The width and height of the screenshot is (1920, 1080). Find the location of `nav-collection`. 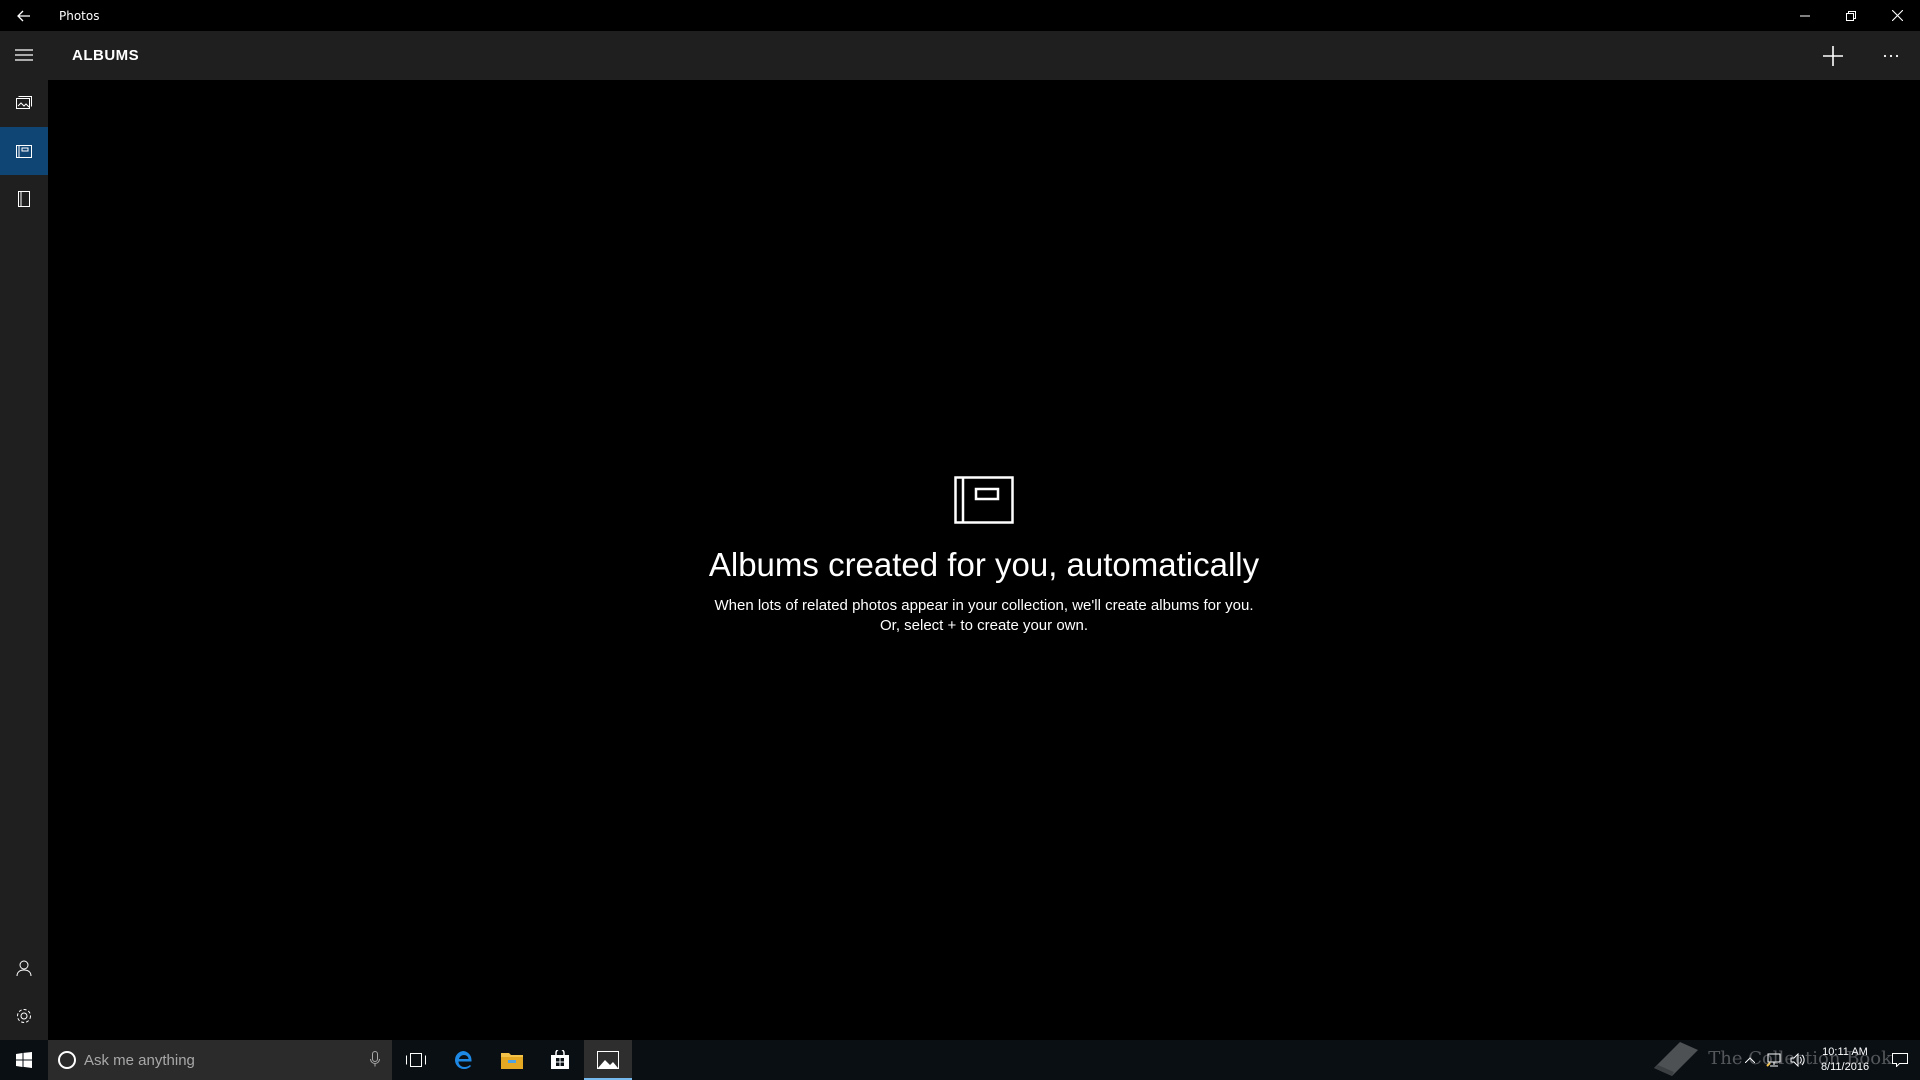

nav-collection is located at coordinates (24, 103).